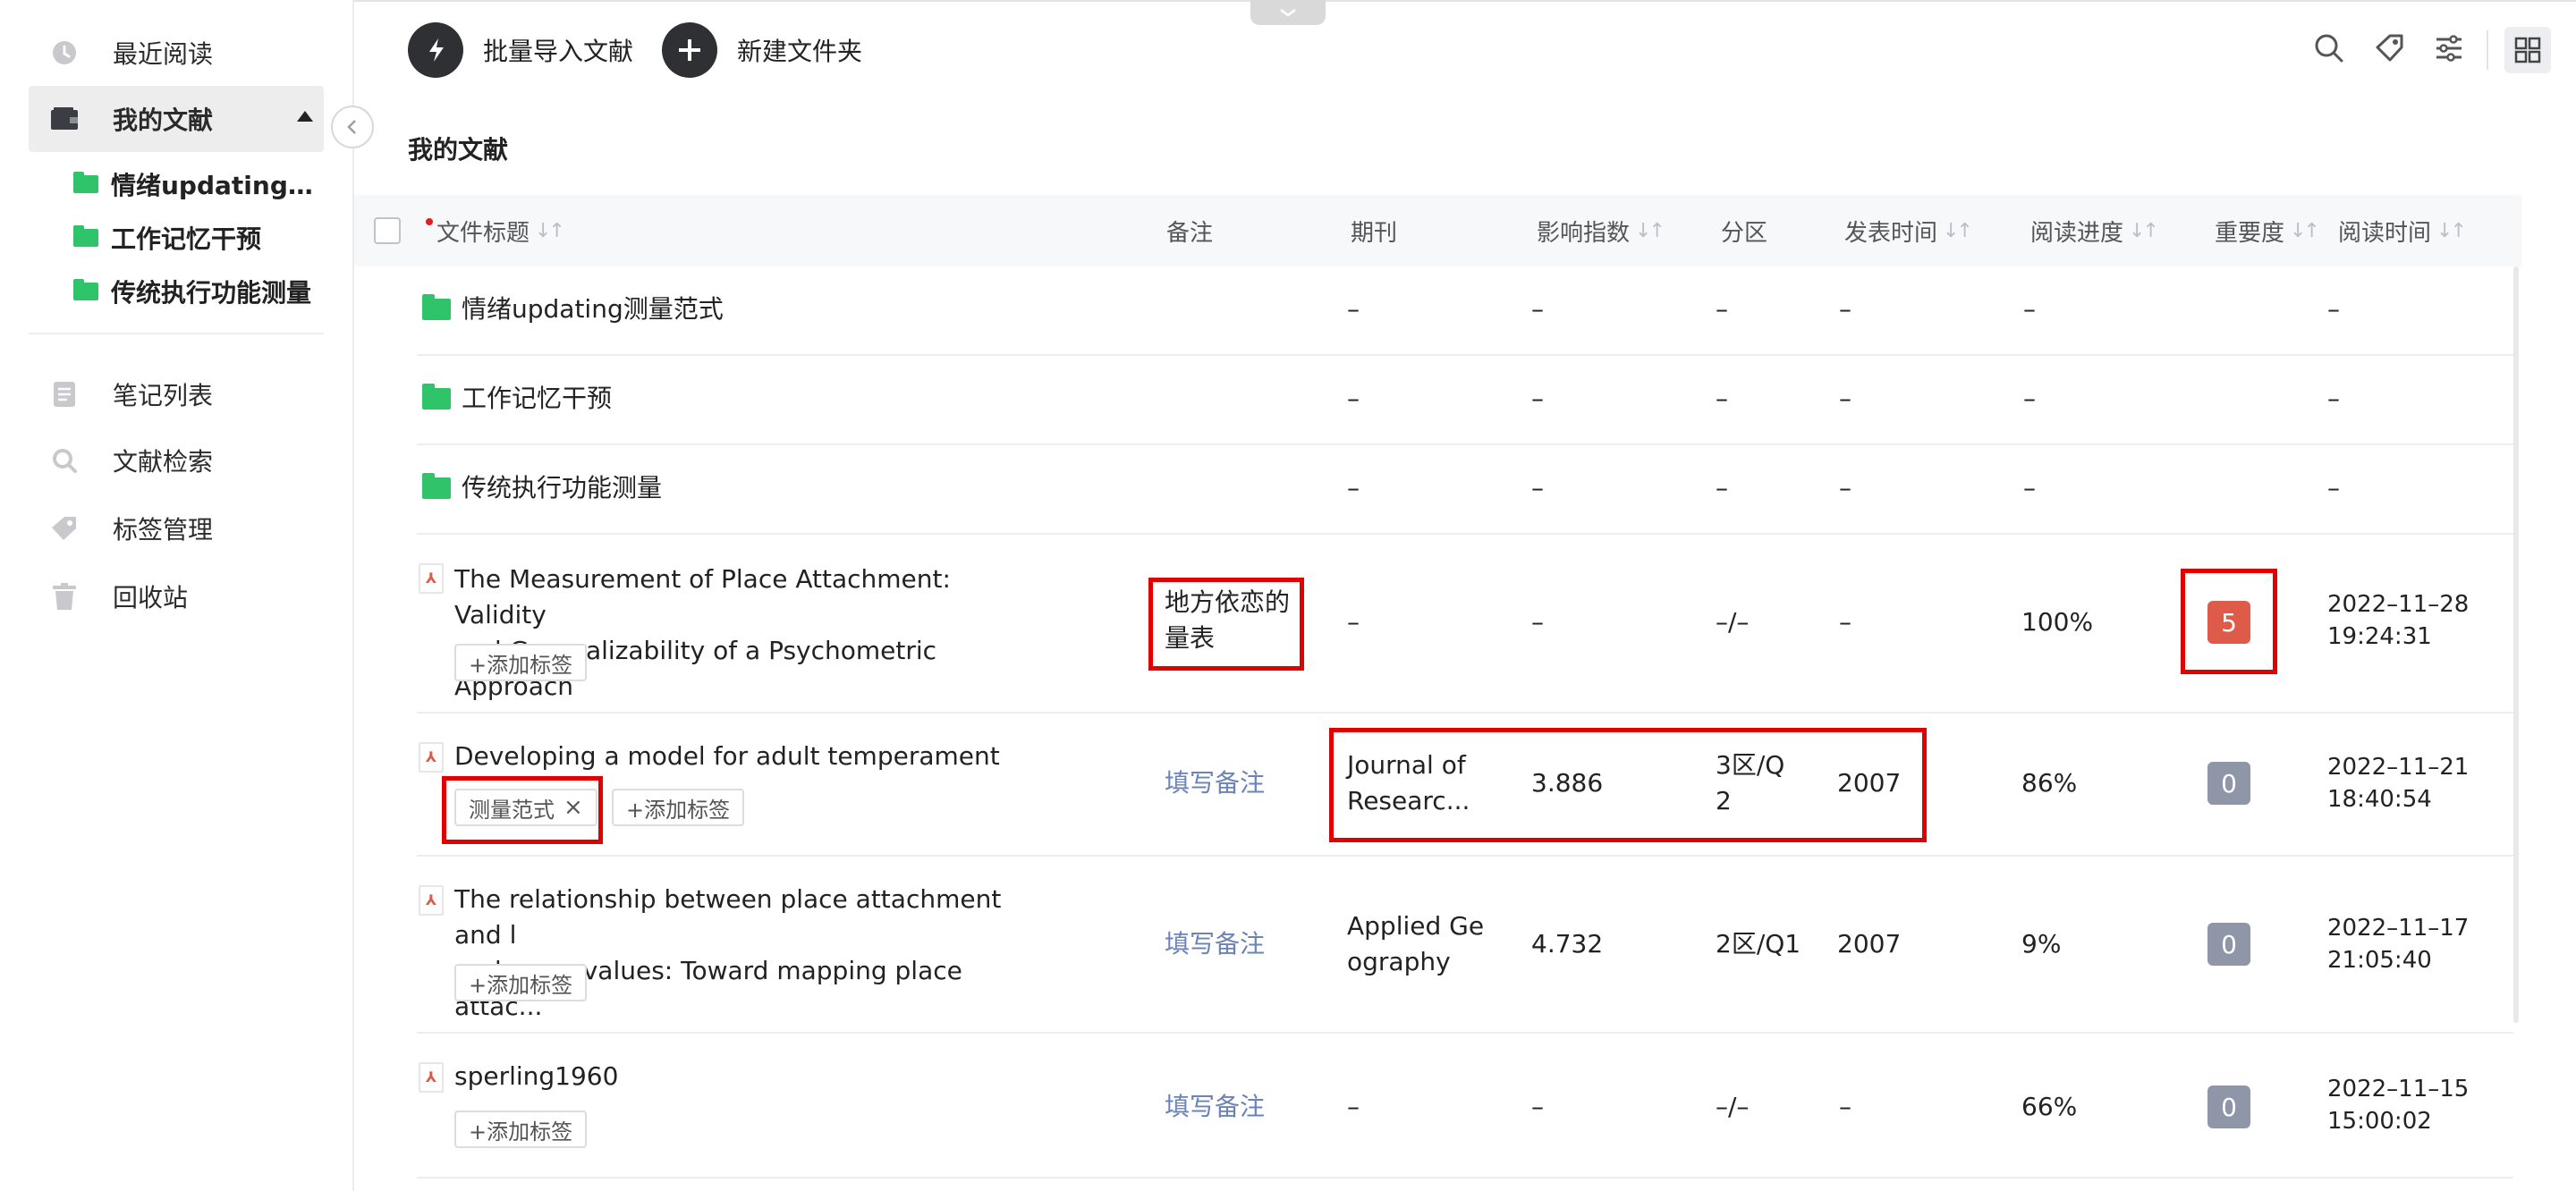 Image resolution: width=2576 pixels, height=1191 pixels. Describe the element at coordinates (573, 807) in the screenshot. I see `close-icon: ×` at that location.